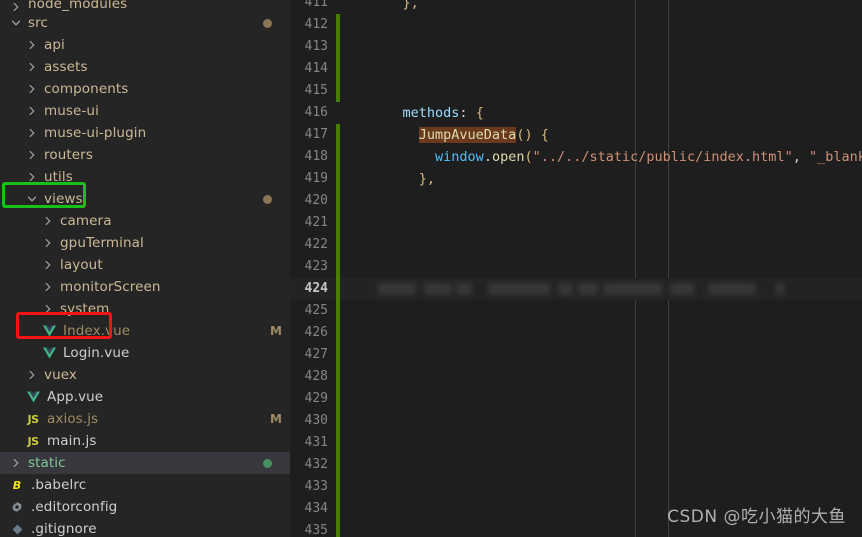  What do you see at coordinates (145, 177) in the screenshot?
I see `tree-item-utils: utils` at bounding box center [145, 177].